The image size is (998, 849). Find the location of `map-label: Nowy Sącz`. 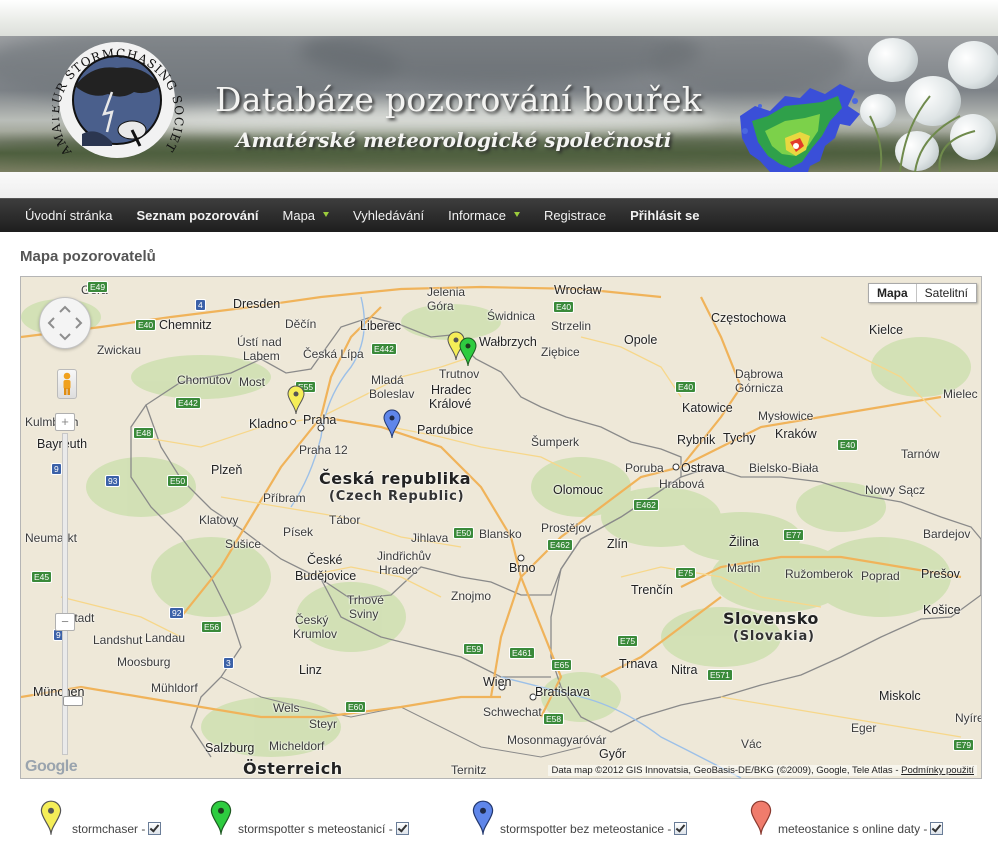

map-label: Nowy Sącz is located at coordinates (895, 490).